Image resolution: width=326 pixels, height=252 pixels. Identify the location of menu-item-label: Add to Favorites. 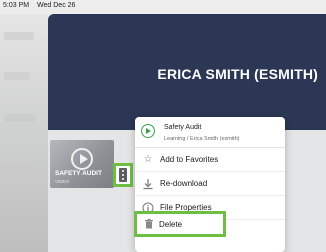
(189, 159).